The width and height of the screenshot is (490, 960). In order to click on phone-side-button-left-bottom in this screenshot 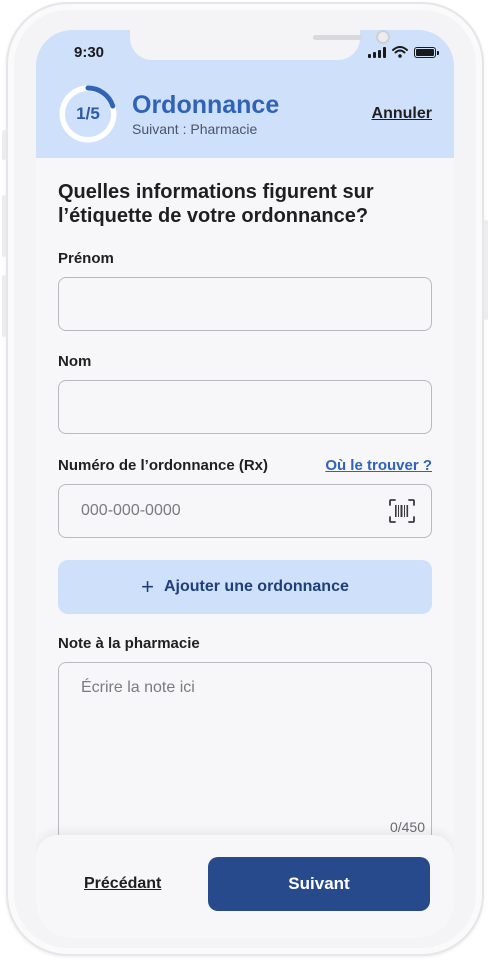, I will do `click(4, 306)`.